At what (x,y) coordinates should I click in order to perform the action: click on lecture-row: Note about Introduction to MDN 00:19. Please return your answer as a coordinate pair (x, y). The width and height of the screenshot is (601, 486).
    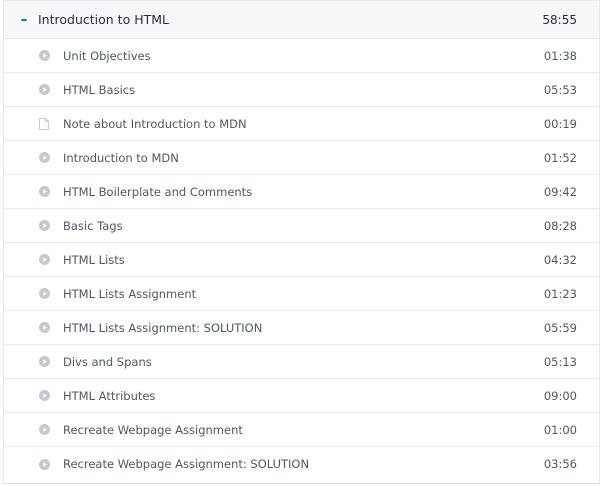
    Looking at the image, I should click on (301, 124).